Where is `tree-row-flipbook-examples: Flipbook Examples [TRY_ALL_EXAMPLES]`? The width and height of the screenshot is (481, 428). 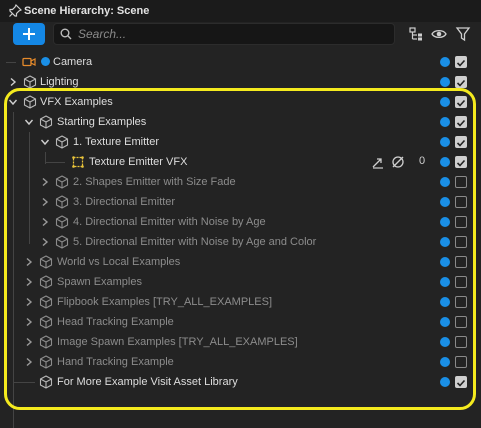 tree-row-flipbook-examples: Flipbook Examples [TRY_ALL_EXAMPLES] is located at coordinates (240, 302).